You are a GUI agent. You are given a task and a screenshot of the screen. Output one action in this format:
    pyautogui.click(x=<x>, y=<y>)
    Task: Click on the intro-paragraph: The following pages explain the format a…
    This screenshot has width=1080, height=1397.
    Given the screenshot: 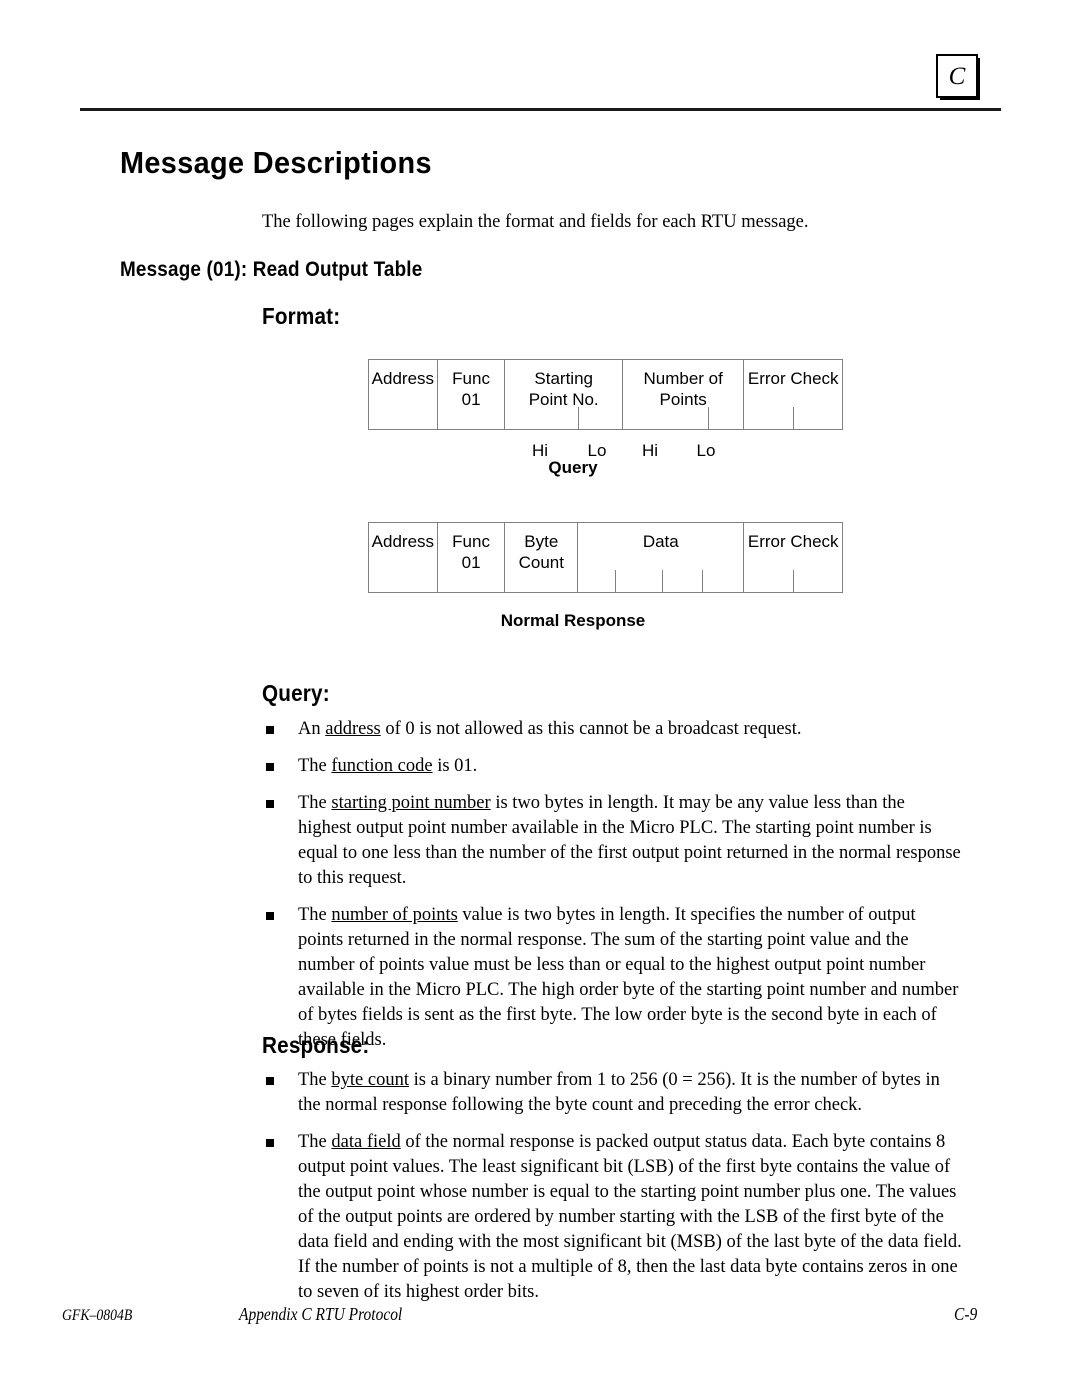 What is the action you would take?
    pyautogui.click(x=535, y=222)
    